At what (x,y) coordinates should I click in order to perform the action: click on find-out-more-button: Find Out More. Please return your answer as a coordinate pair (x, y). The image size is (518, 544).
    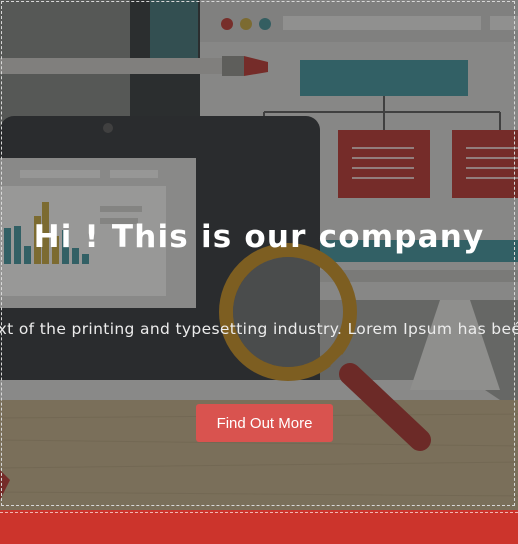
    Looking at the image, I should click on (264, 423).